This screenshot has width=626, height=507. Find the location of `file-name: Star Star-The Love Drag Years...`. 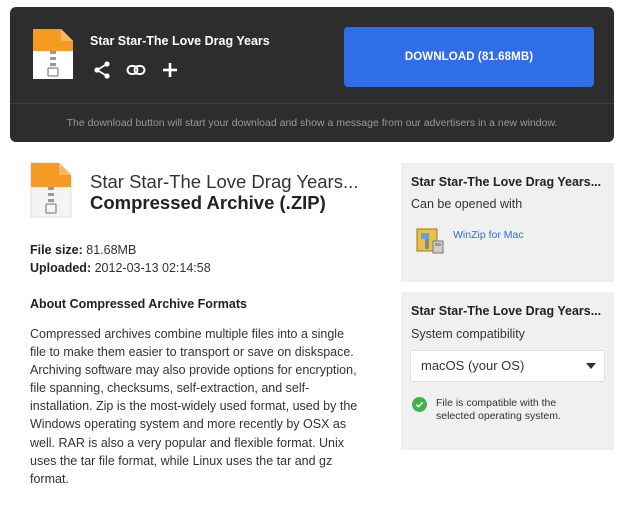

file-name: Star Star-The Love Drag Years... is located at coordinates (224, 181).